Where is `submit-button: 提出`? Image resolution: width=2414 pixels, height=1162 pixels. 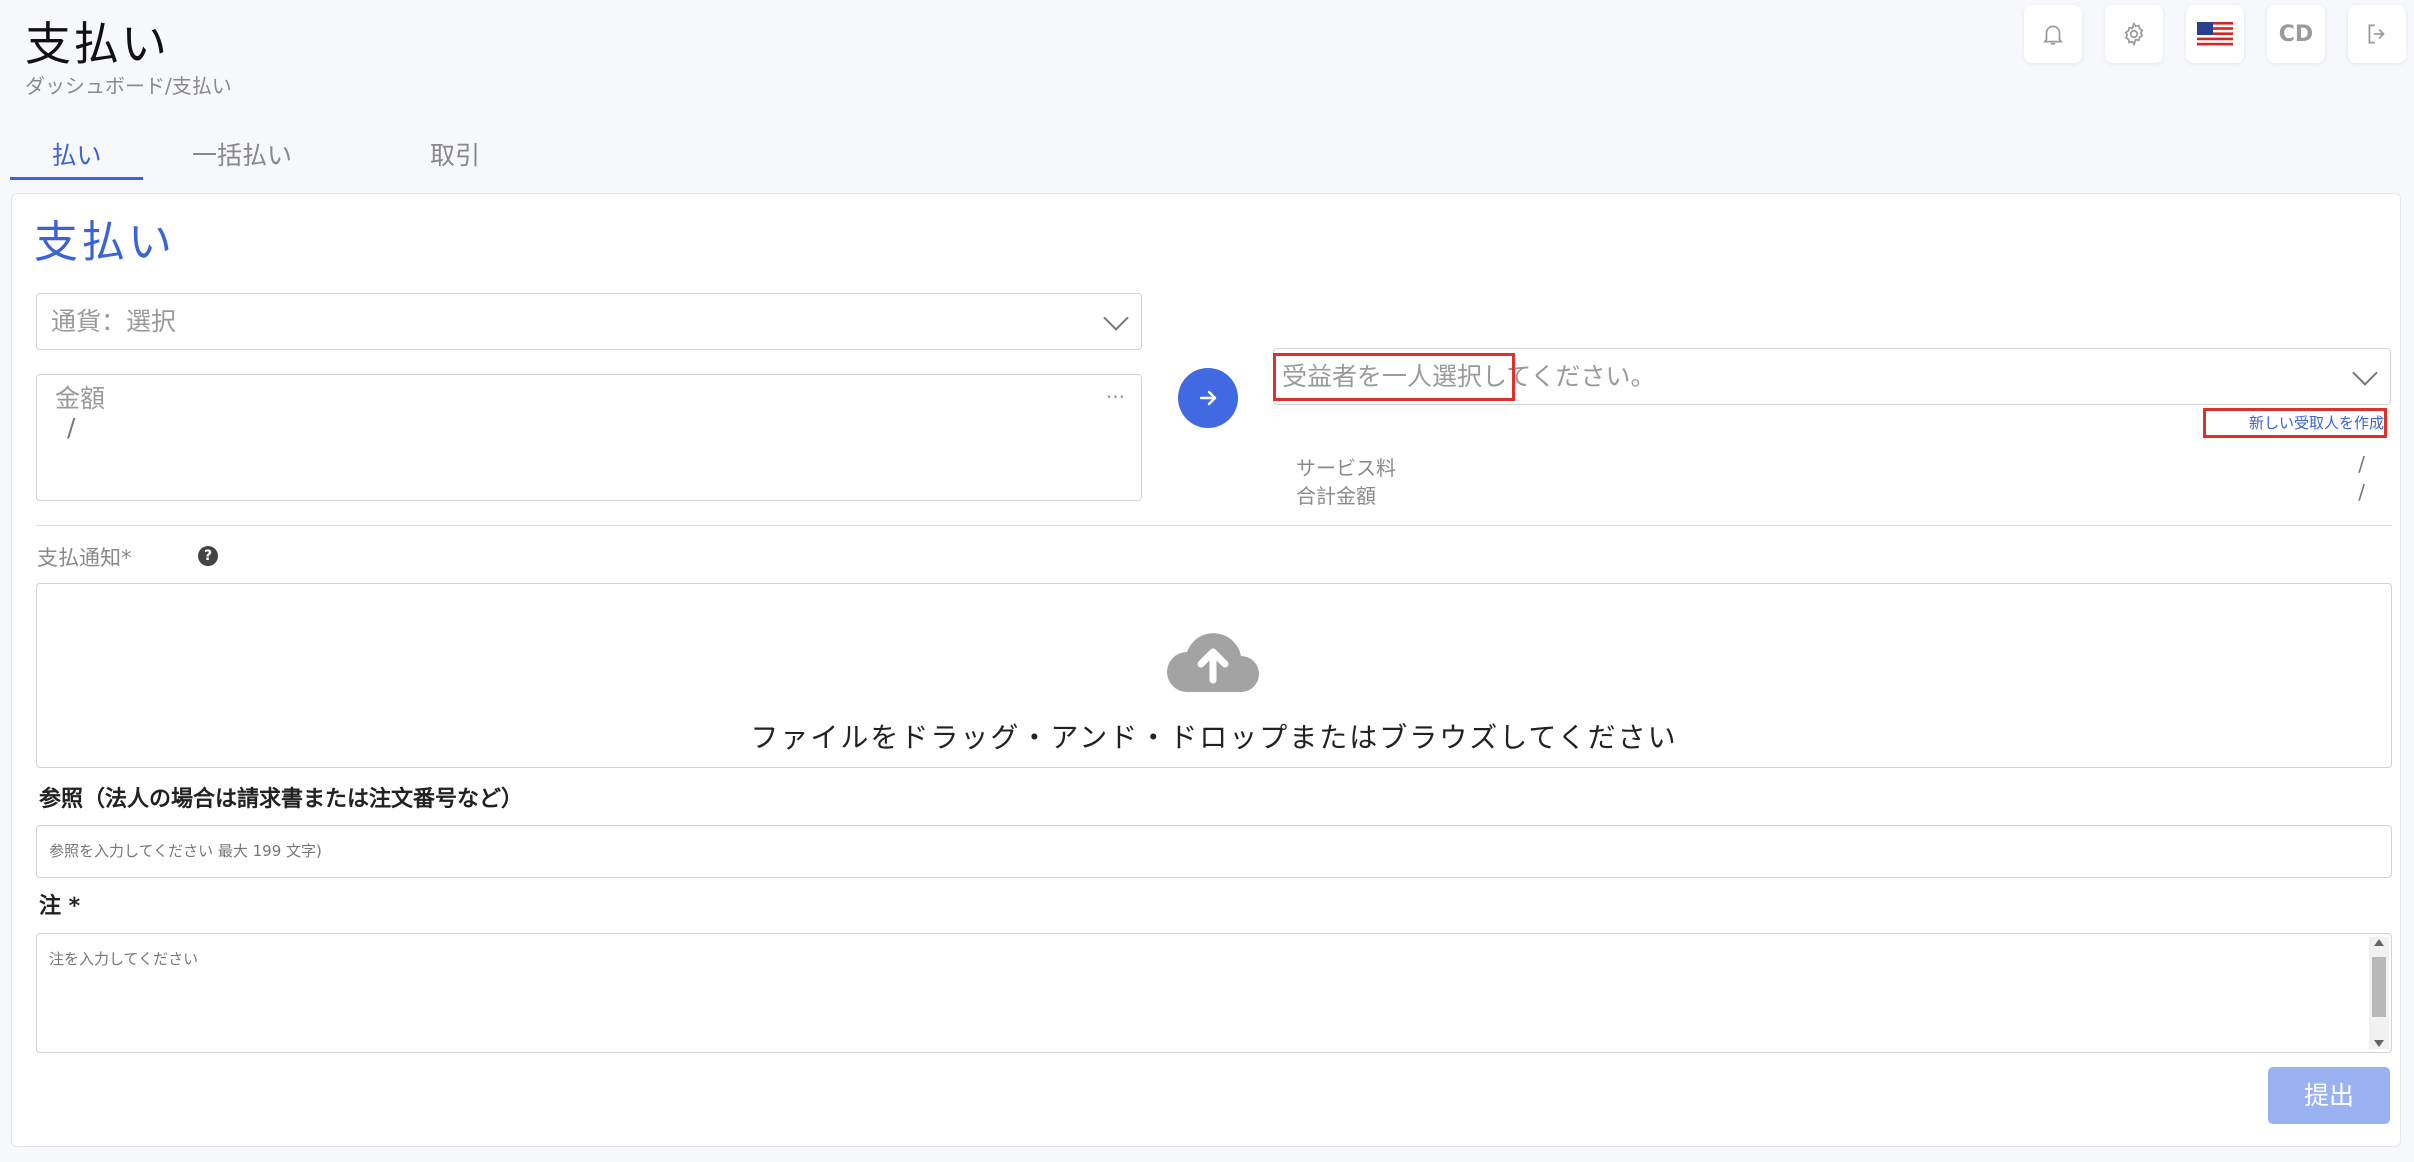 submit-button: 提出 is located at coordinates (2329, 1095).